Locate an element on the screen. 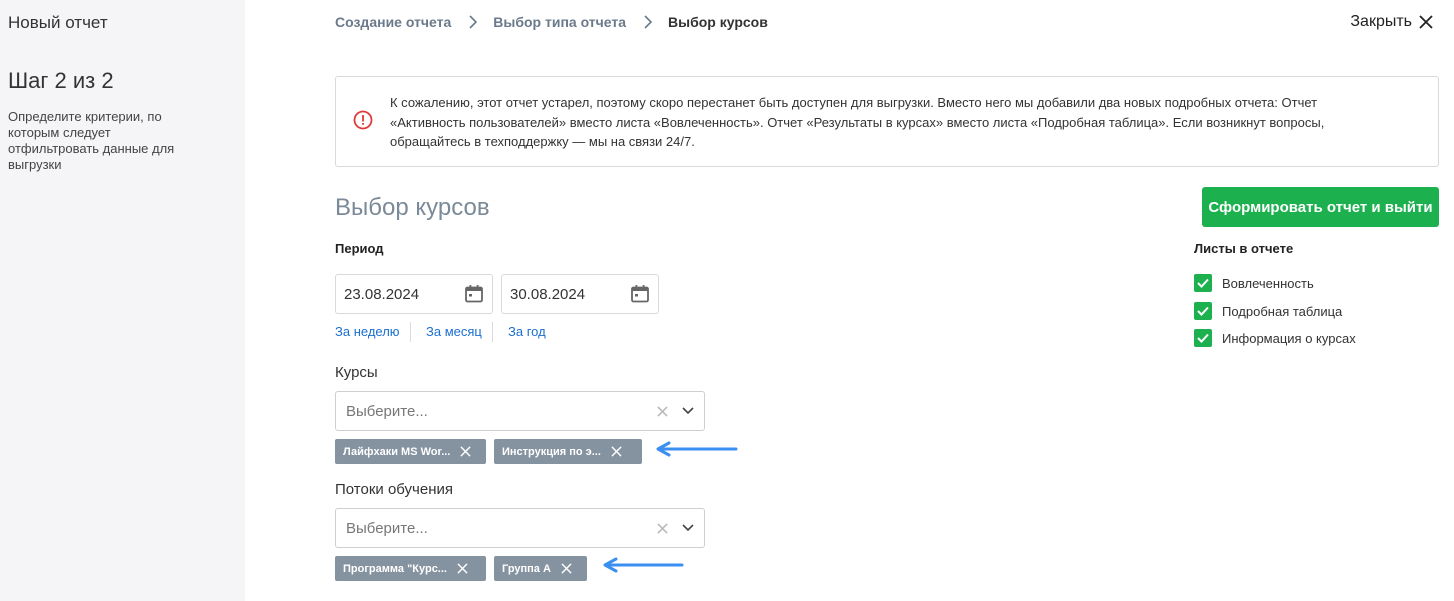 The height and width of the screenshot is (601, 1454). sheet-option-label: Подробная таблица is located at coordinates (1282, 311).